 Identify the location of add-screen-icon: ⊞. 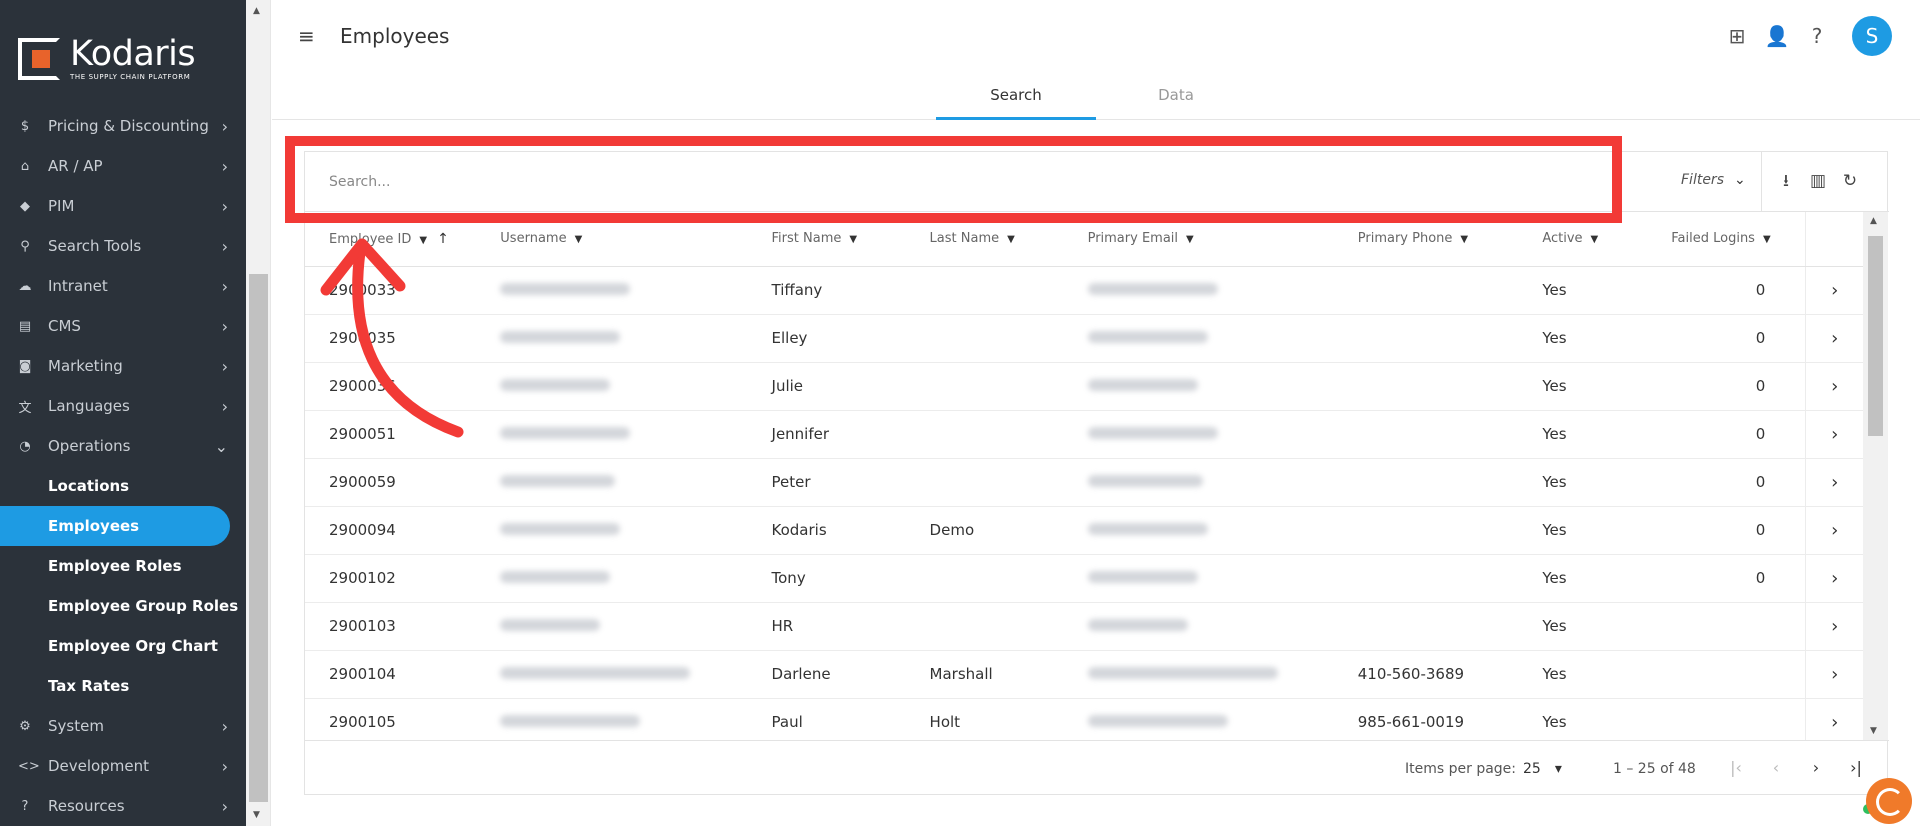
(1737, 36).